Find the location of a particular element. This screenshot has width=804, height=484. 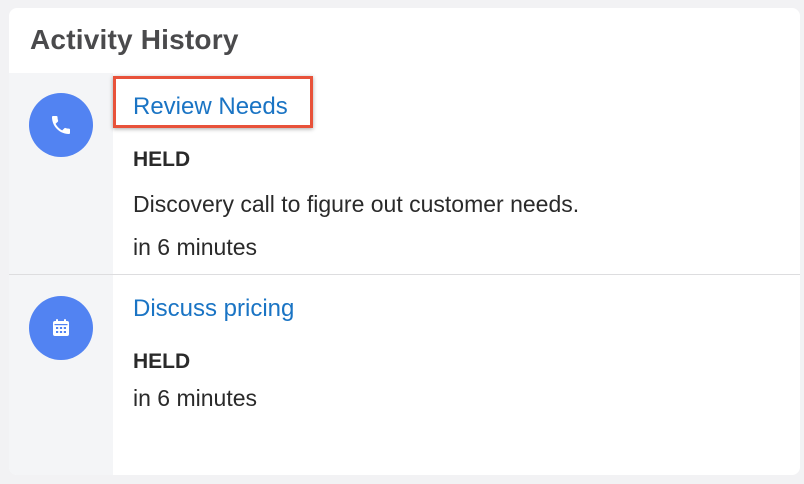

activity-title-link: Review Needs is located at coordinates (210, 107).